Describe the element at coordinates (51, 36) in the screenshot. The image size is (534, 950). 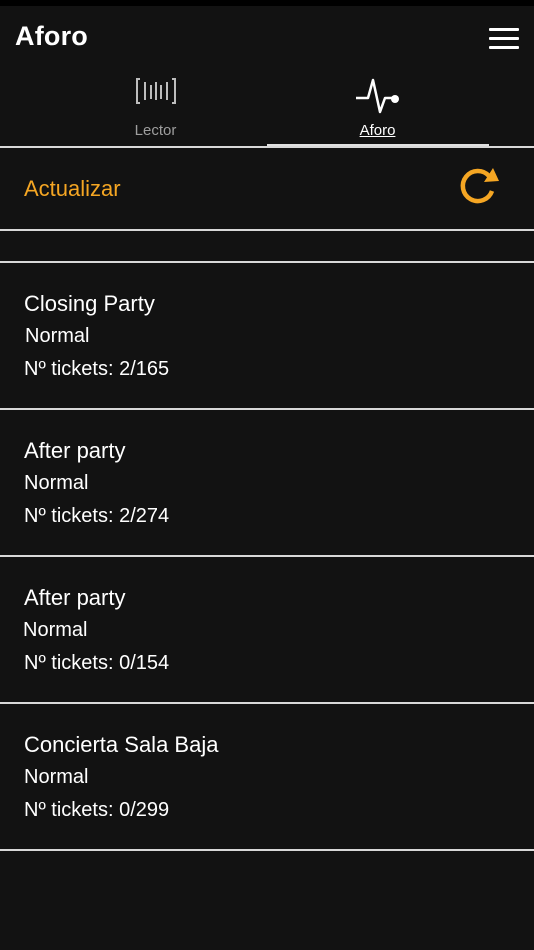
I see `app-title: Aforo` at that location.